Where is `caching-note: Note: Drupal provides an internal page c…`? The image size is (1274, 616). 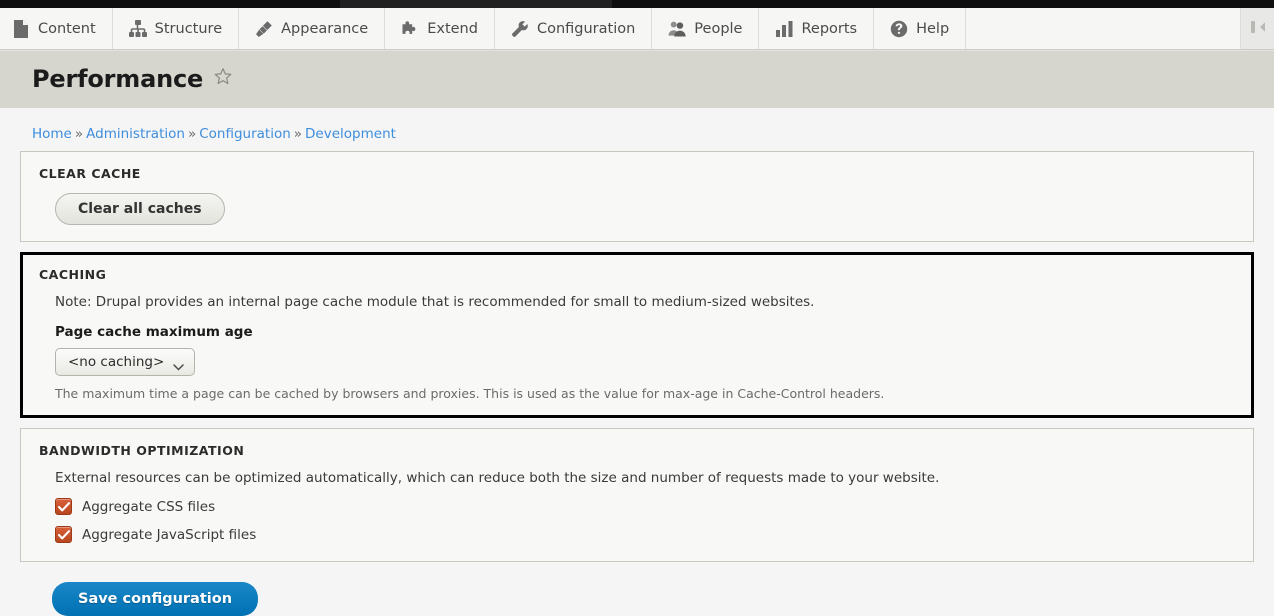
caching-note: Note: Drupal provides an internal page c… is located at coordinates (435, 302).